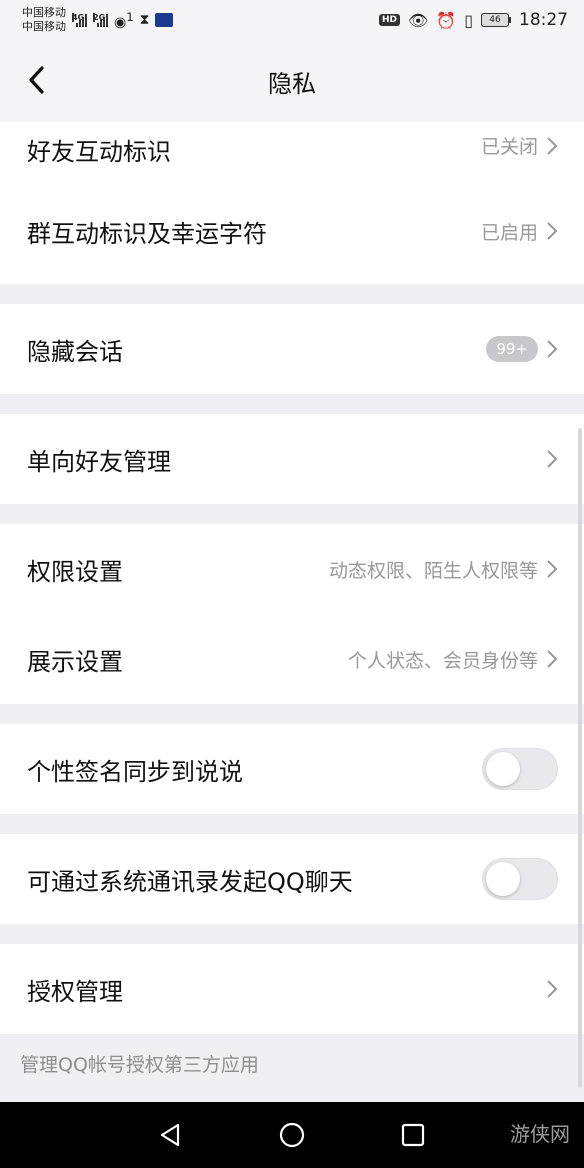  I want to click on hotspot-icon: ◉1, so click(124, 20).